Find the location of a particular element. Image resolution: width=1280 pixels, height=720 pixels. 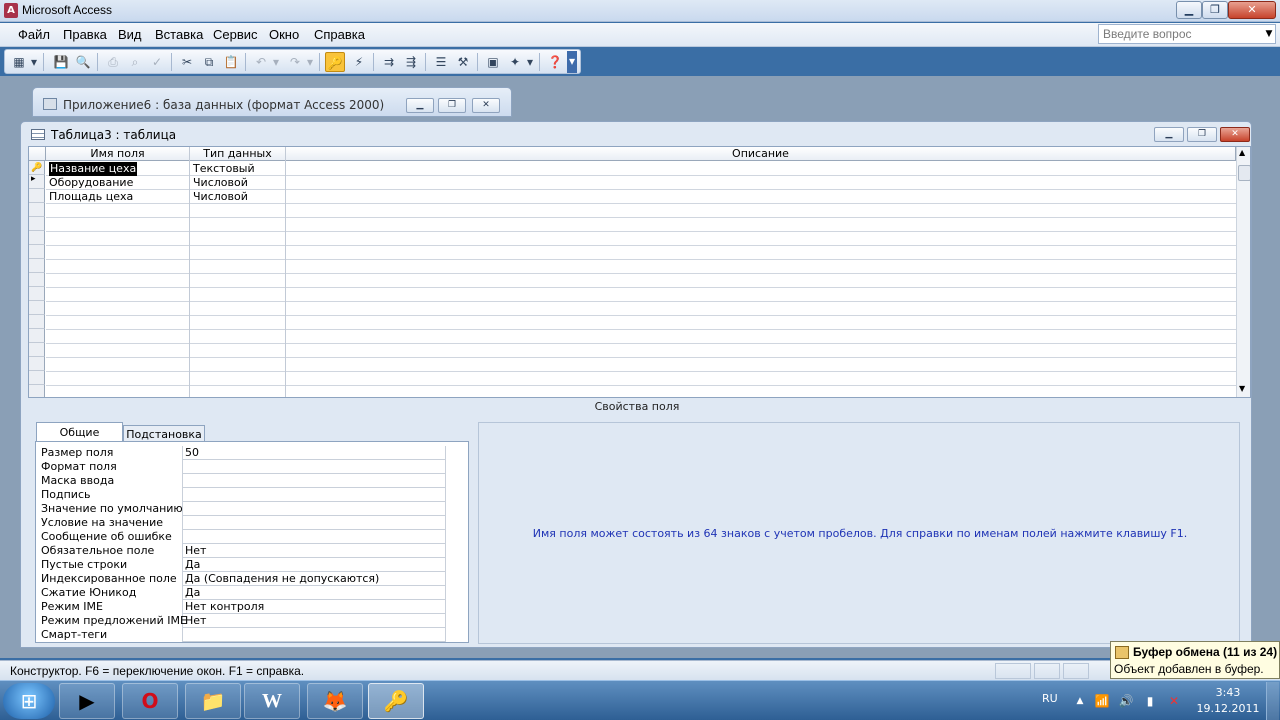

menu-insert: Вставка is located at coordinates (179, 34).